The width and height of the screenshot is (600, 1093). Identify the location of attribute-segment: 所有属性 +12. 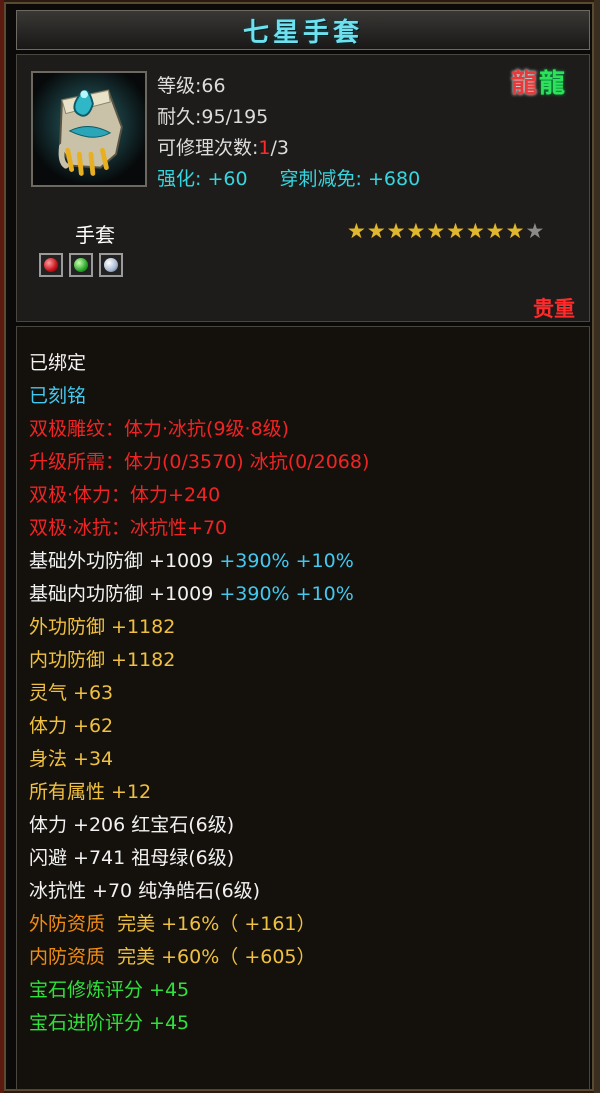
(90, 792).